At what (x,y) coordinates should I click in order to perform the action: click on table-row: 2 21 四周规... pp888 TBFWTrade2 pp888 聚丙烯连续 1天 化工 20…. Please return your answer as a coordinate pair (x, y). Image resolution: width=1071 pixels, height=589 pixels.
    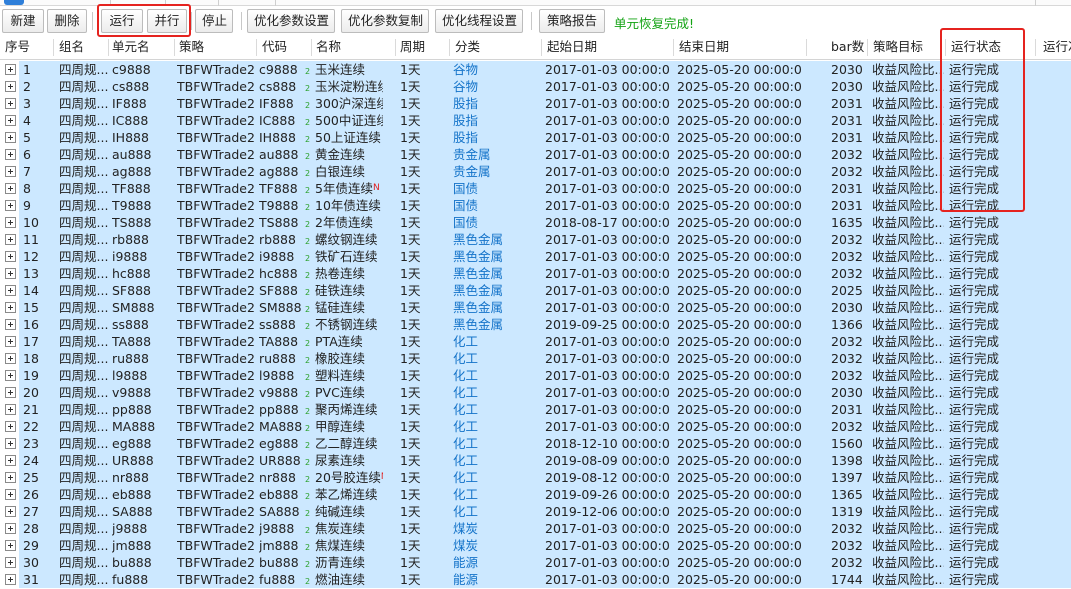
    Looking at the image, I should click on (535, 409).